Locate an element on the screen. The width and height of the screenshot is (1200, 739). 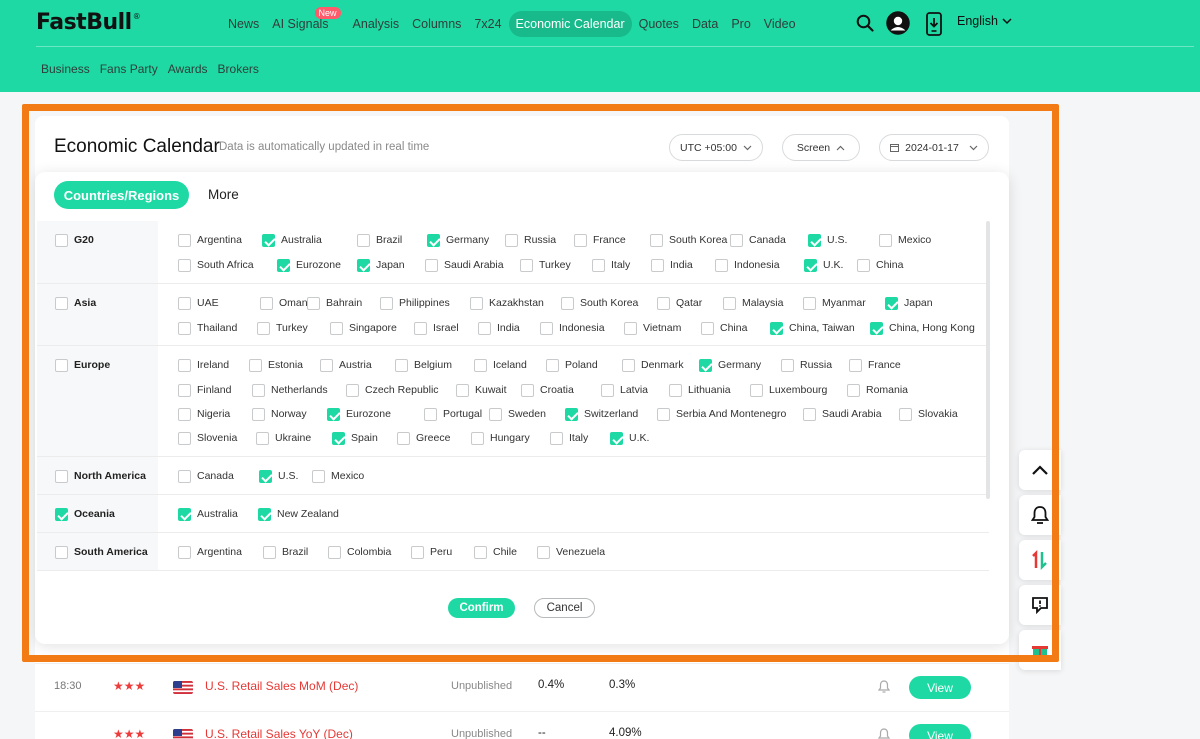
nav-item-7x24: 7x24 is located at coordinates (487, 24).